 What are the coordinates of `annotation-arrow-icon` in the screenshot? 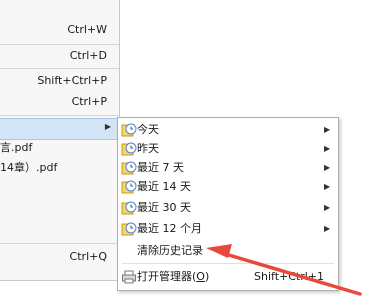 It's located at (284, 270).